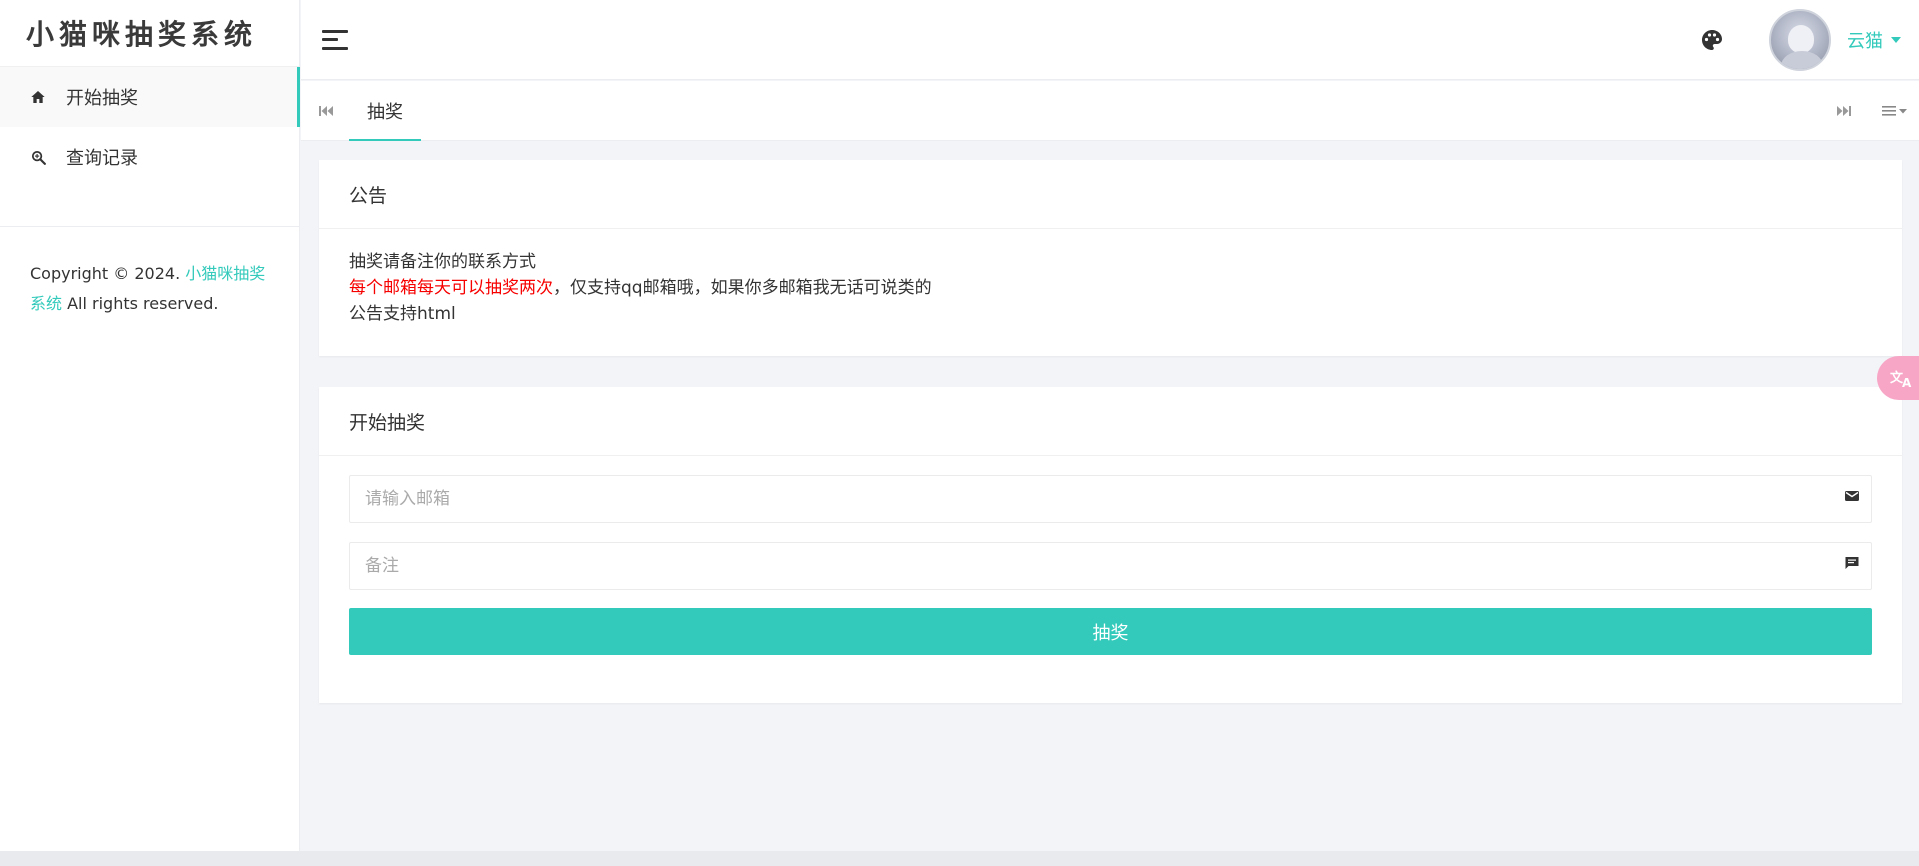  I want to click on tabs-right, so click(1869, 110).